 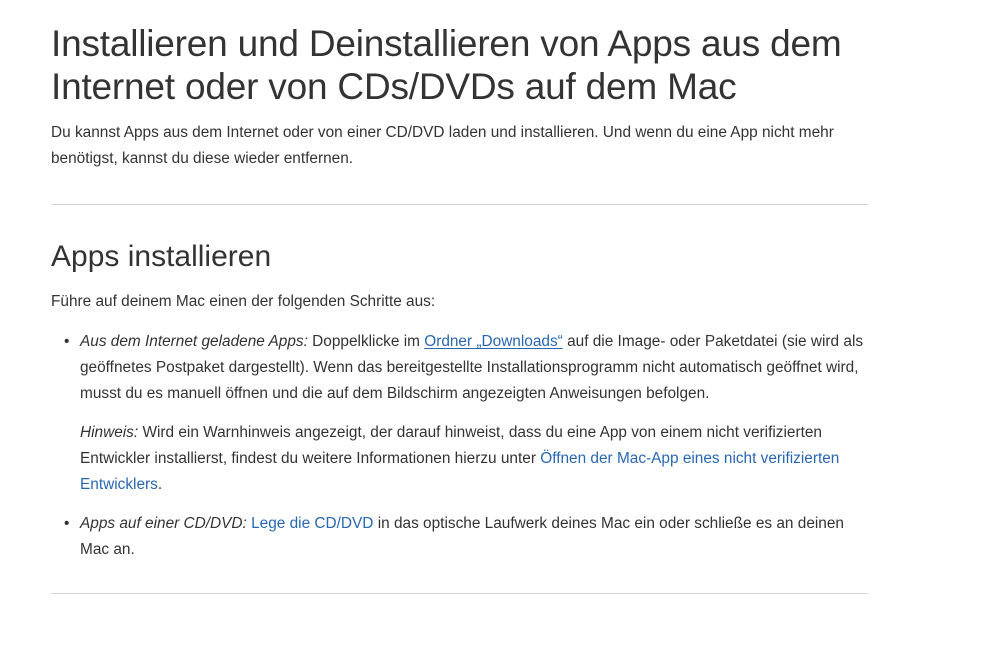 I want to click on downloads-folder-link: Ordner „Downloads“, so click(x=493, y=341).